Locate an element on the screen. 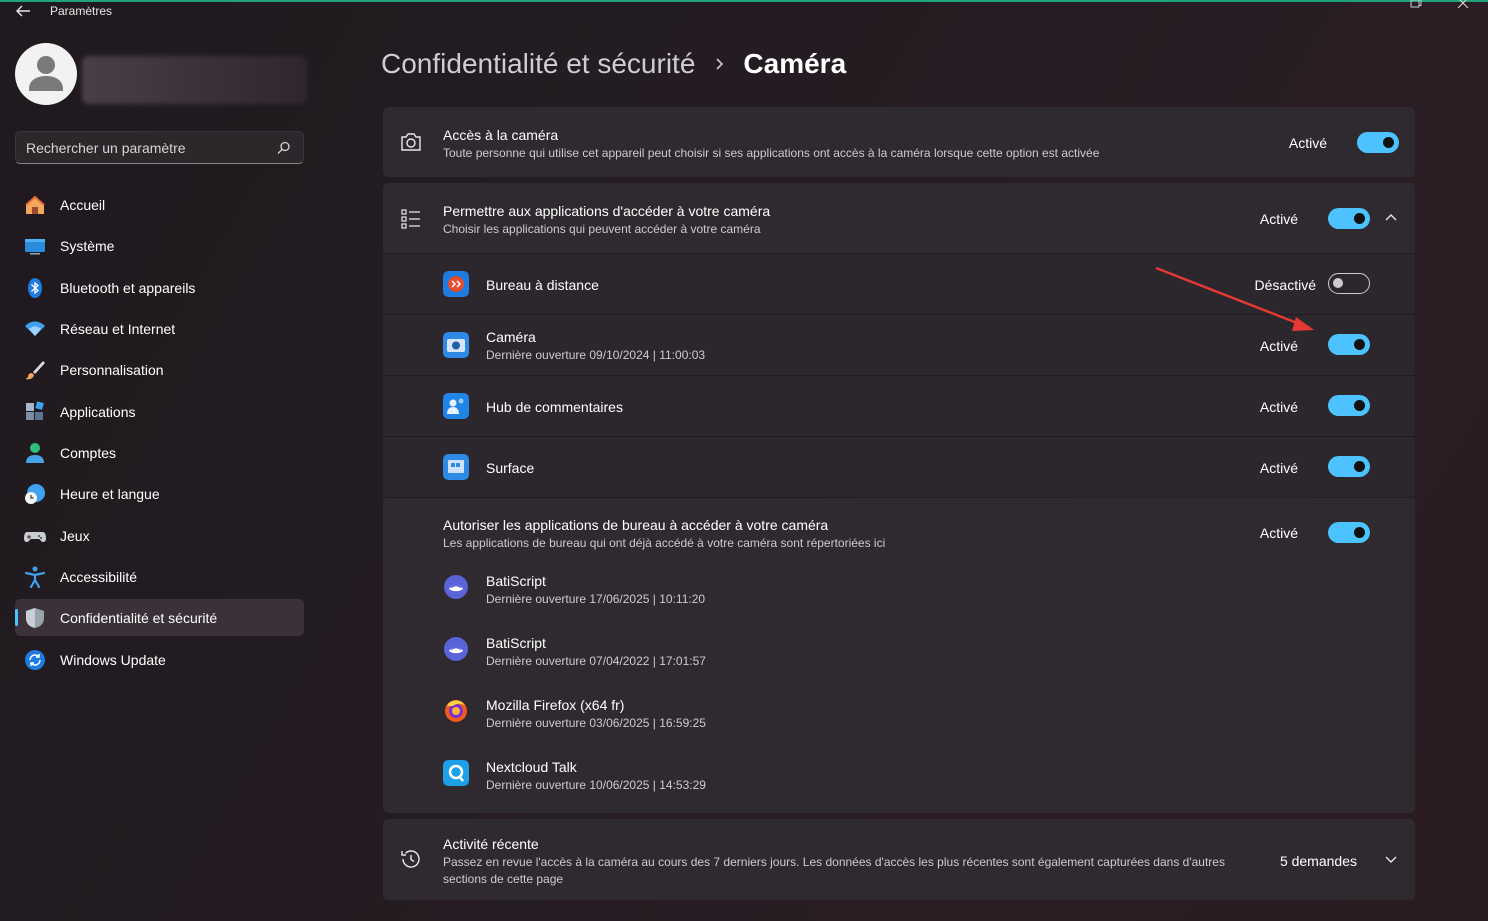 The height and width of the screenshot is (921, 1488). avatar-icon is located at coordinates (46, 73).